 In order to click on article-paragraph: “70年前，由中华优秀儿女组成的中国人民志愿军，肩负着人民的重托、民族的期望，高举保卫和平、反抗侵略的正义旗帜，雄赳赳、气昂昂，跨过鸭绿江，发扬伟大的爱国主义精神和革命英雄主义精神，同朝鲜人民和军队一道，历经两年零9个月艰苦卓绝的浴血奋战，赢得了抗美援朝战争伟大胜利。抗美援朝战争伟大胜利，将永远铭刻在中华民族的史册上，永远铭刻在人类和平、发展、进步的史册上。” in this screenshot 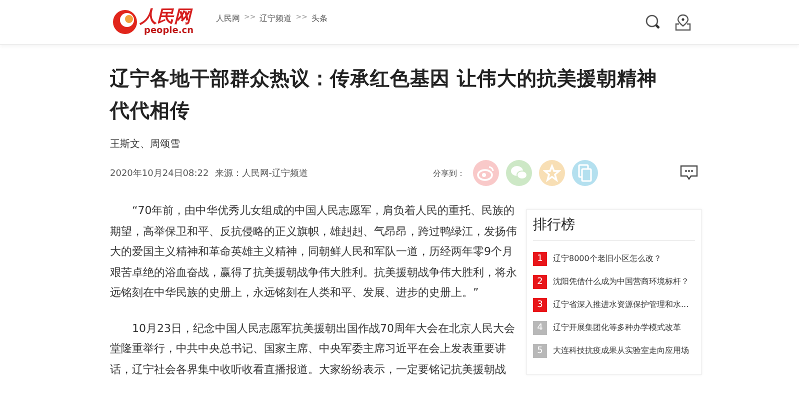, I will do `click(314, 252)`.